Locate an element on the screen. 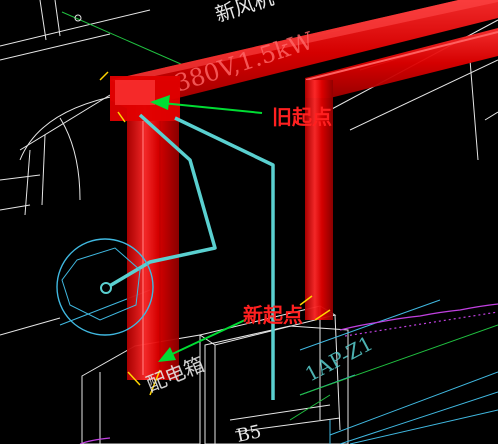 This screenshot has height=444, width=498. old-start-annotation: 旧起点 is located at coordinates (302, 117).